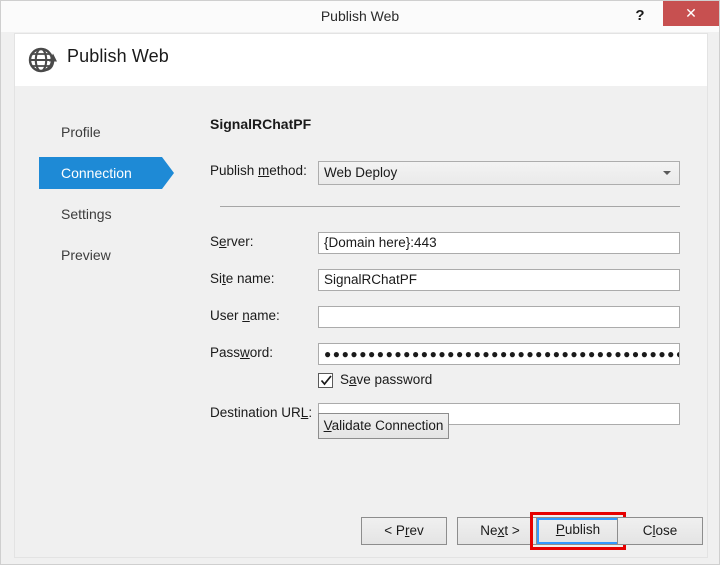 The height and width of the screenshot is (565, 720). I want to click on title-bar: Publish Web ? ✕, so click(360, 16).